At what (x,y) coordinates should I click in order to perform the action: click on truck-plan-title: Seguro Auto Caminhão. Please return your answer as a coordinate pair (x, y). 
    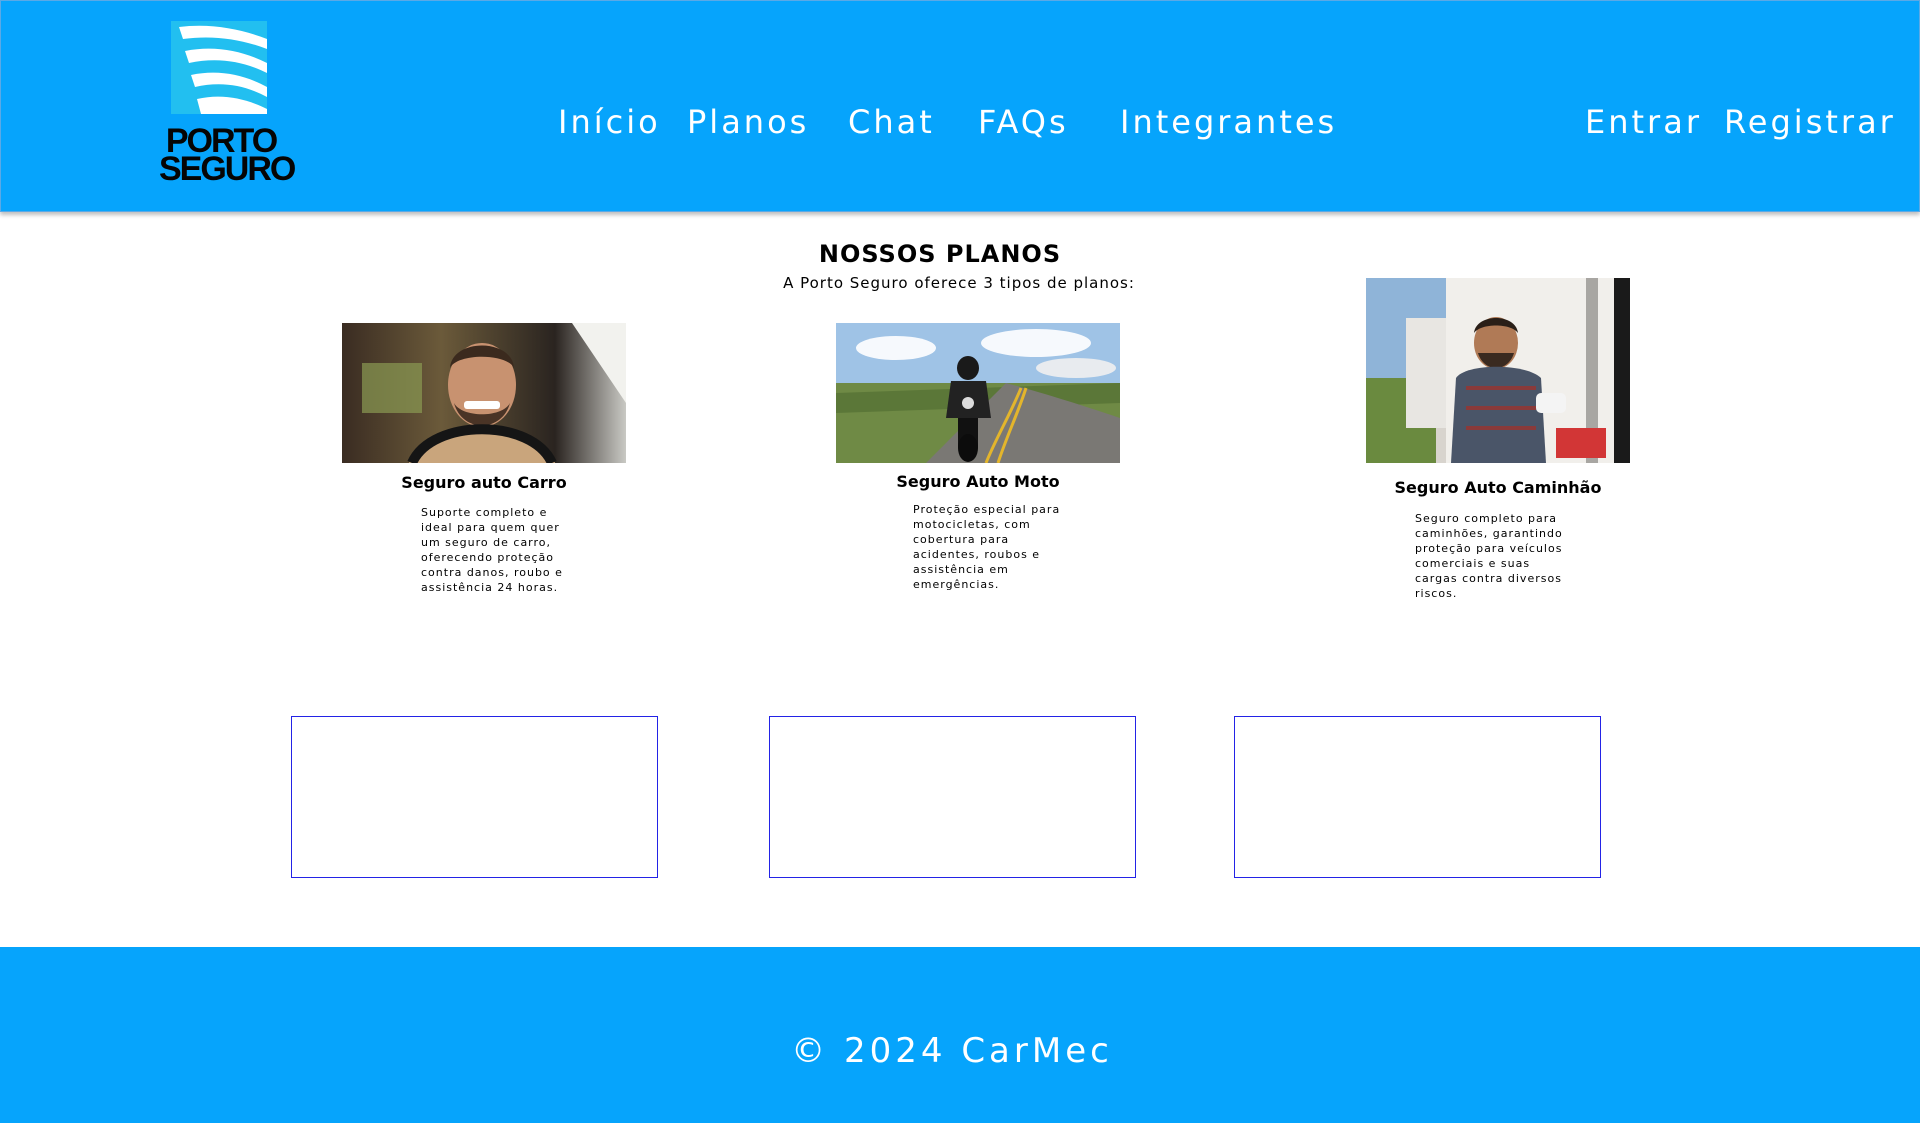
    Looking at the image, I should click on (1498, 487).